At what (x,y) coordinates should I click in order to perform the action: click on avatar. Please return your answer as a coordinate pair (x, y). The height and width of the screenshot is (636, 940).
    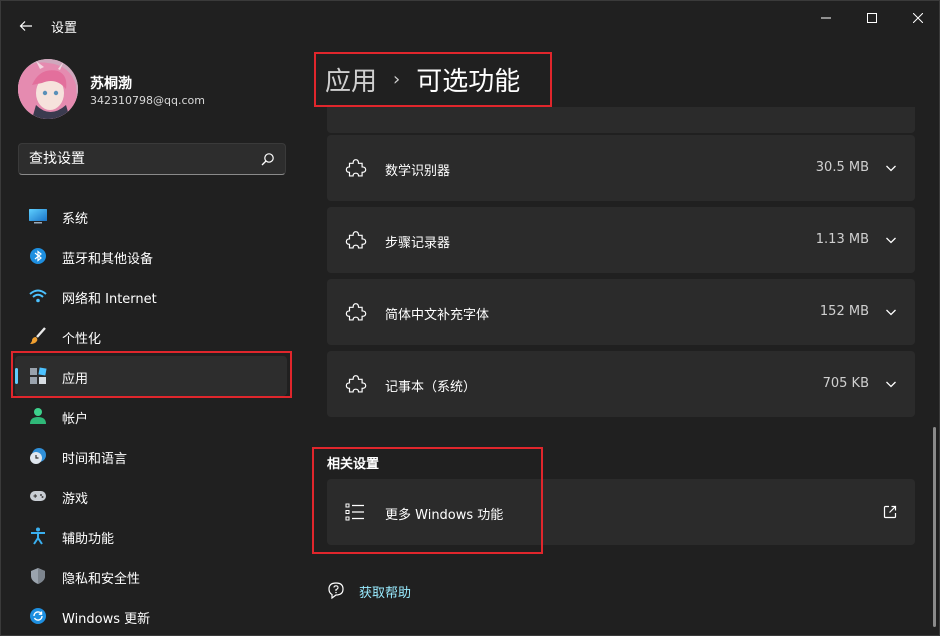
    Looking at the image, I should click on (48, 89).